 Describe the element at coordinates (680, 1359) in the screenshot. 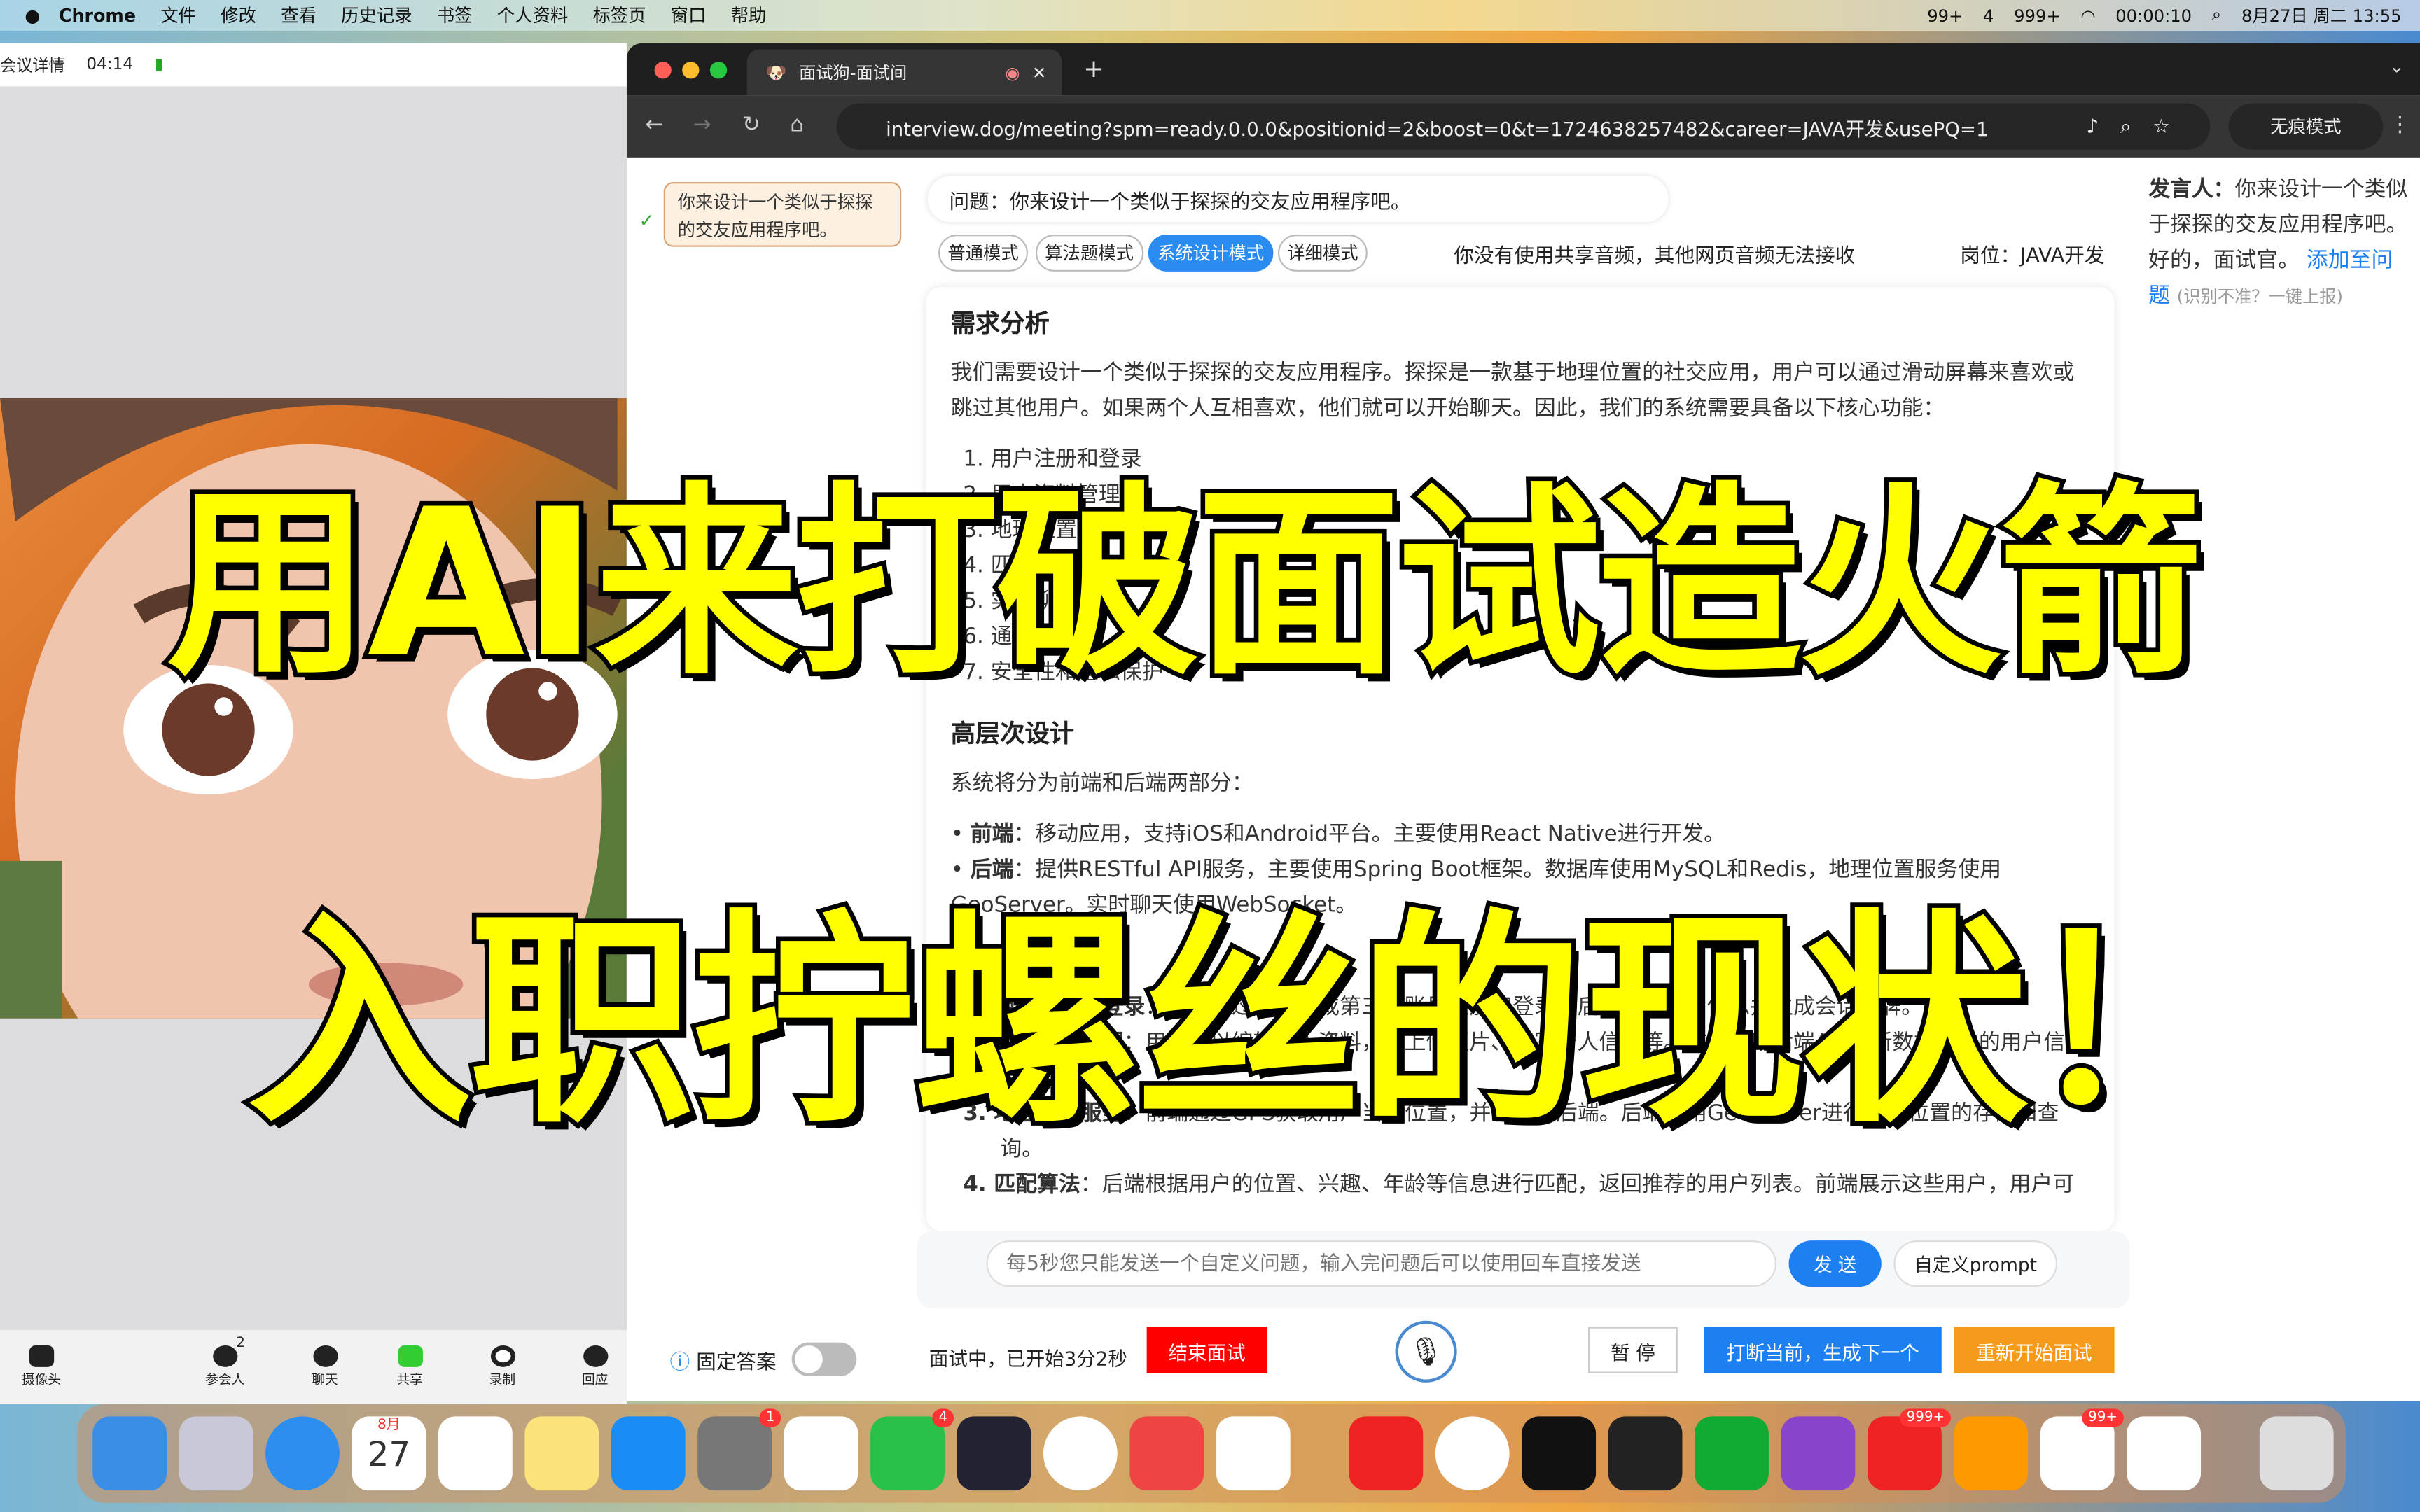

I see `help-icon: ⓘ` at that location.